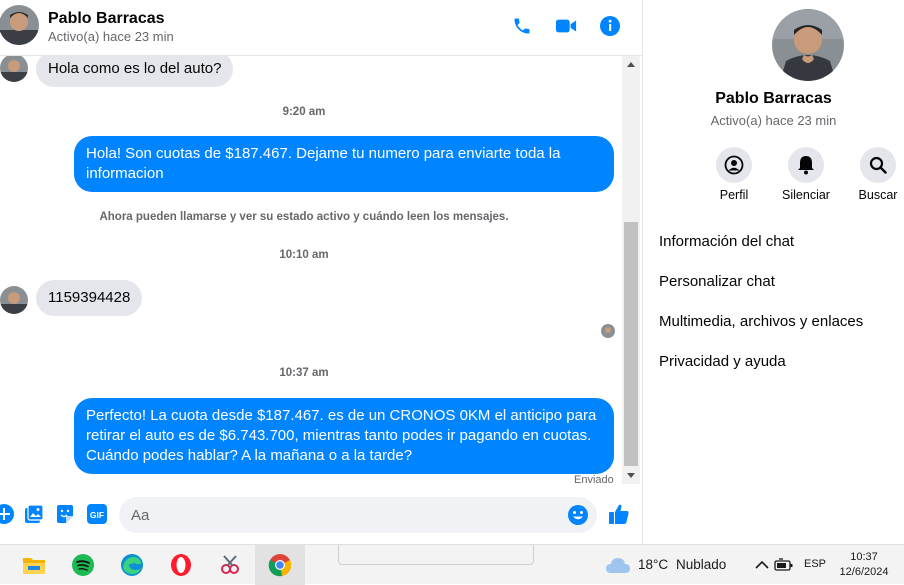  I want to click on scroll-down-button, so click(631, 476).